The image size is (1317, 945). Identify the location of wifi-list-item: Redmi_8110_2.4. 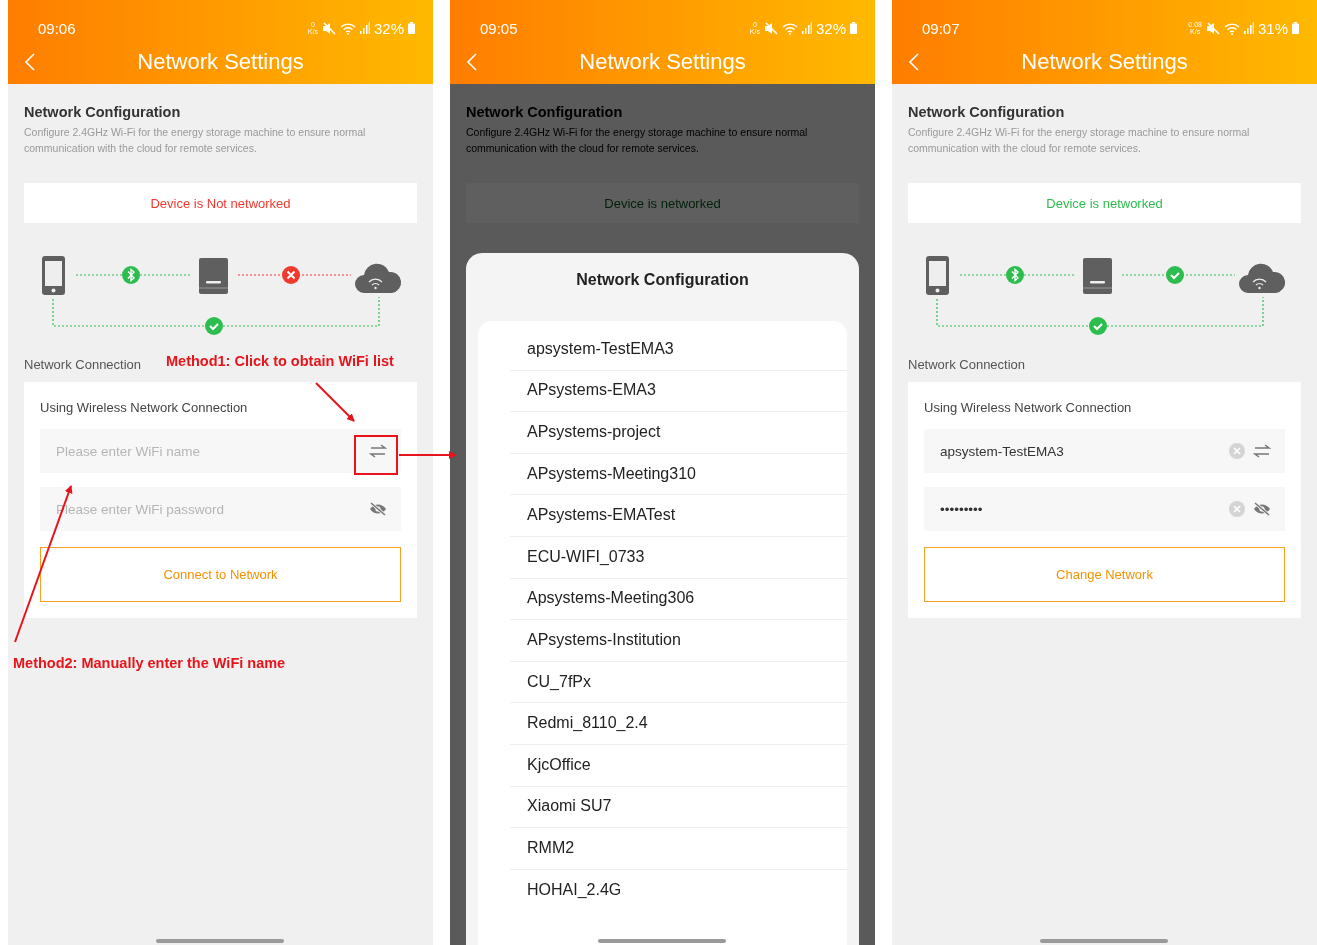
(662, 723).